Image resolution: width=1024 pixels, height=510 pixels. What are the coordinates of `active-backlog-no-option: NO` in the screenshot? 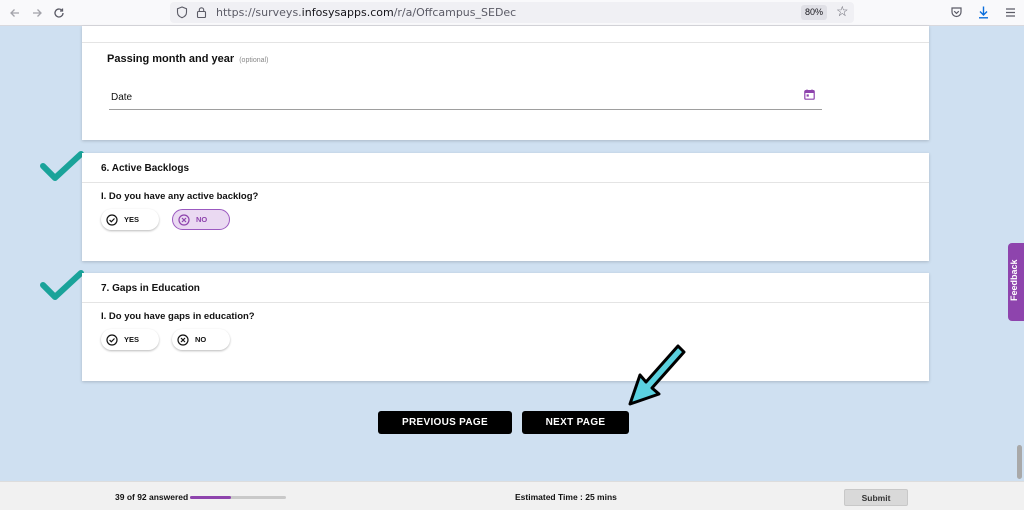 It's located at (201, 219).